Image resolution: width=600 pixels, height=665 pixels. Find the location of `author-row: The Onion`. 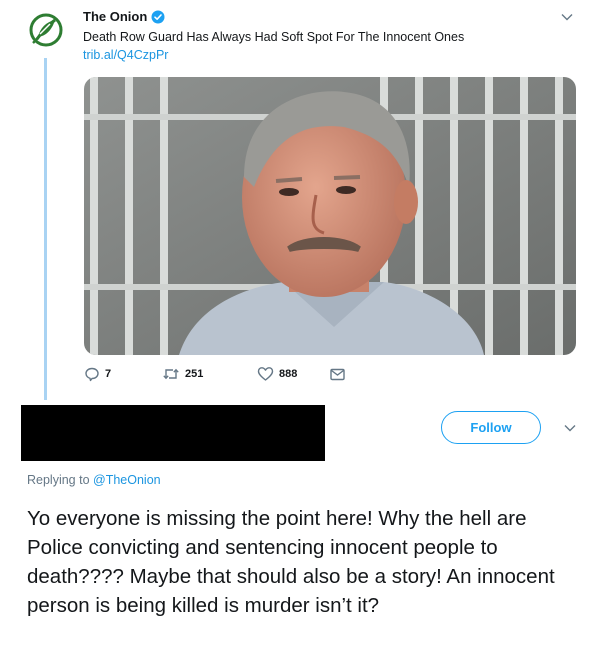

author-row: The Onion is located at coordinates (124, 16).